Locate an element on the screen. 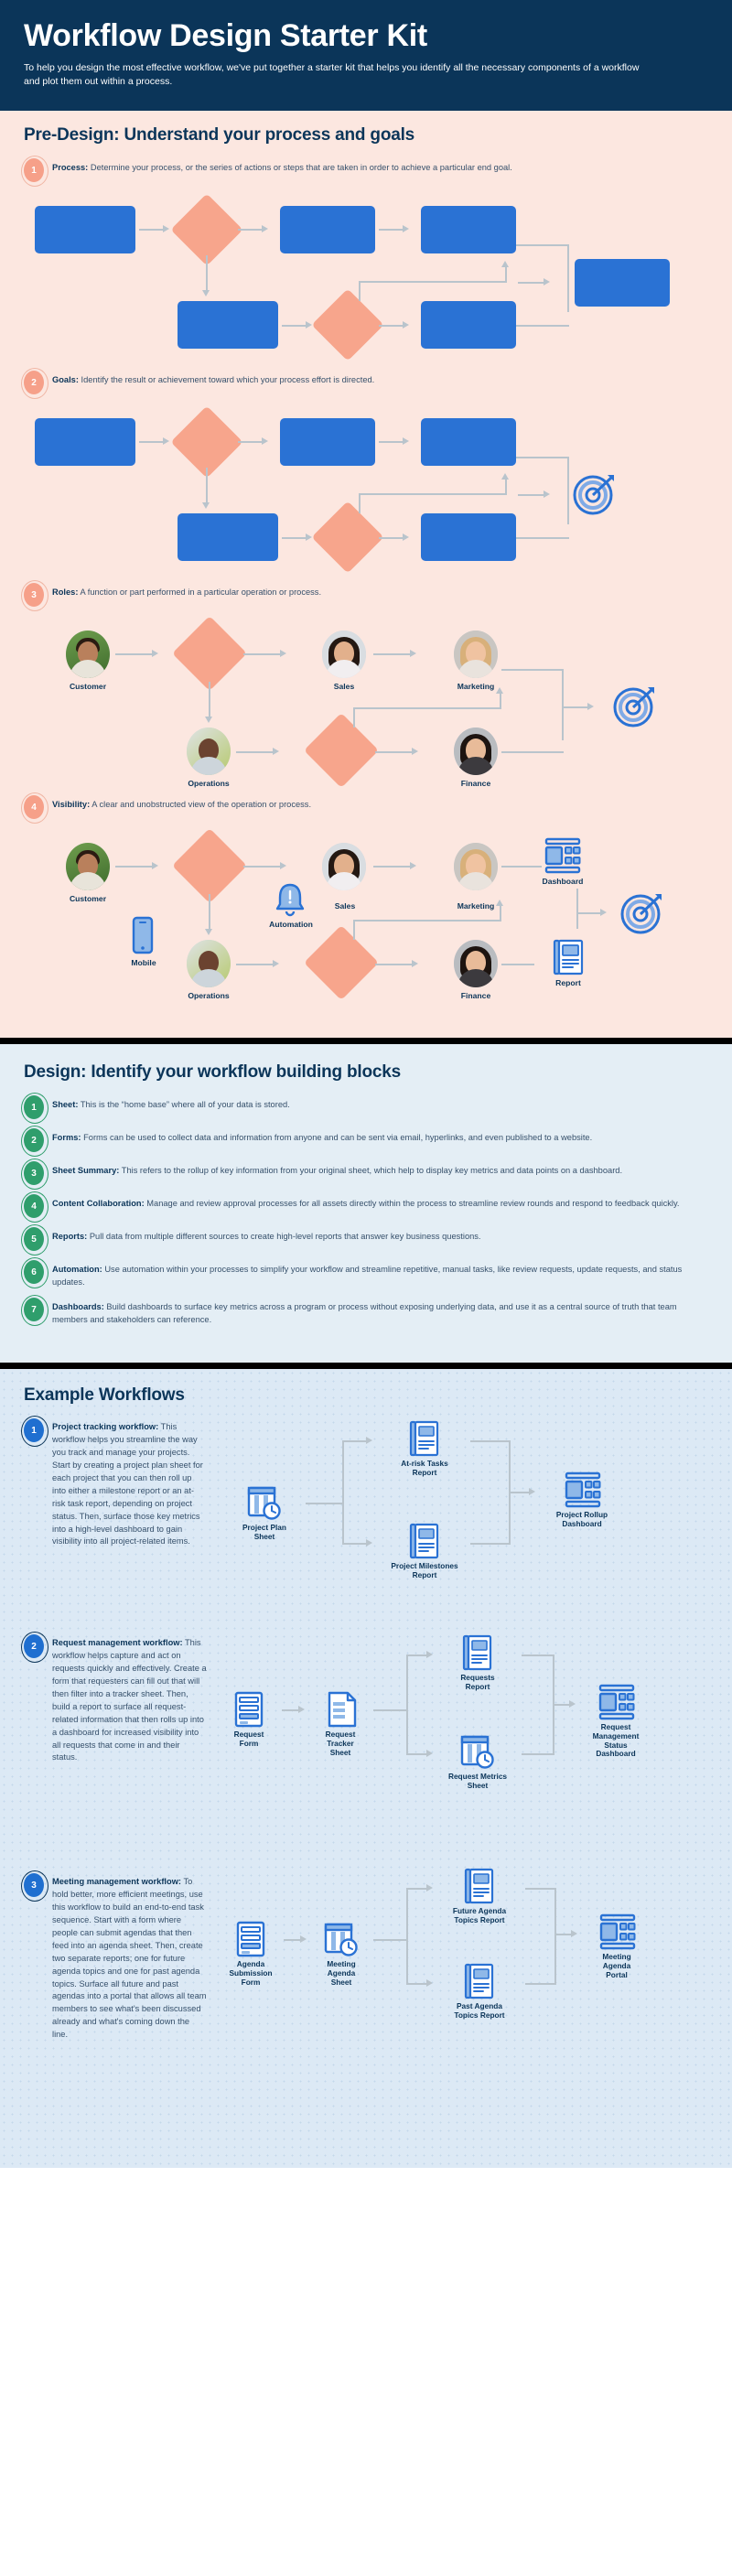  design-badge-7: 7 is located at coordinates (34, 1311).